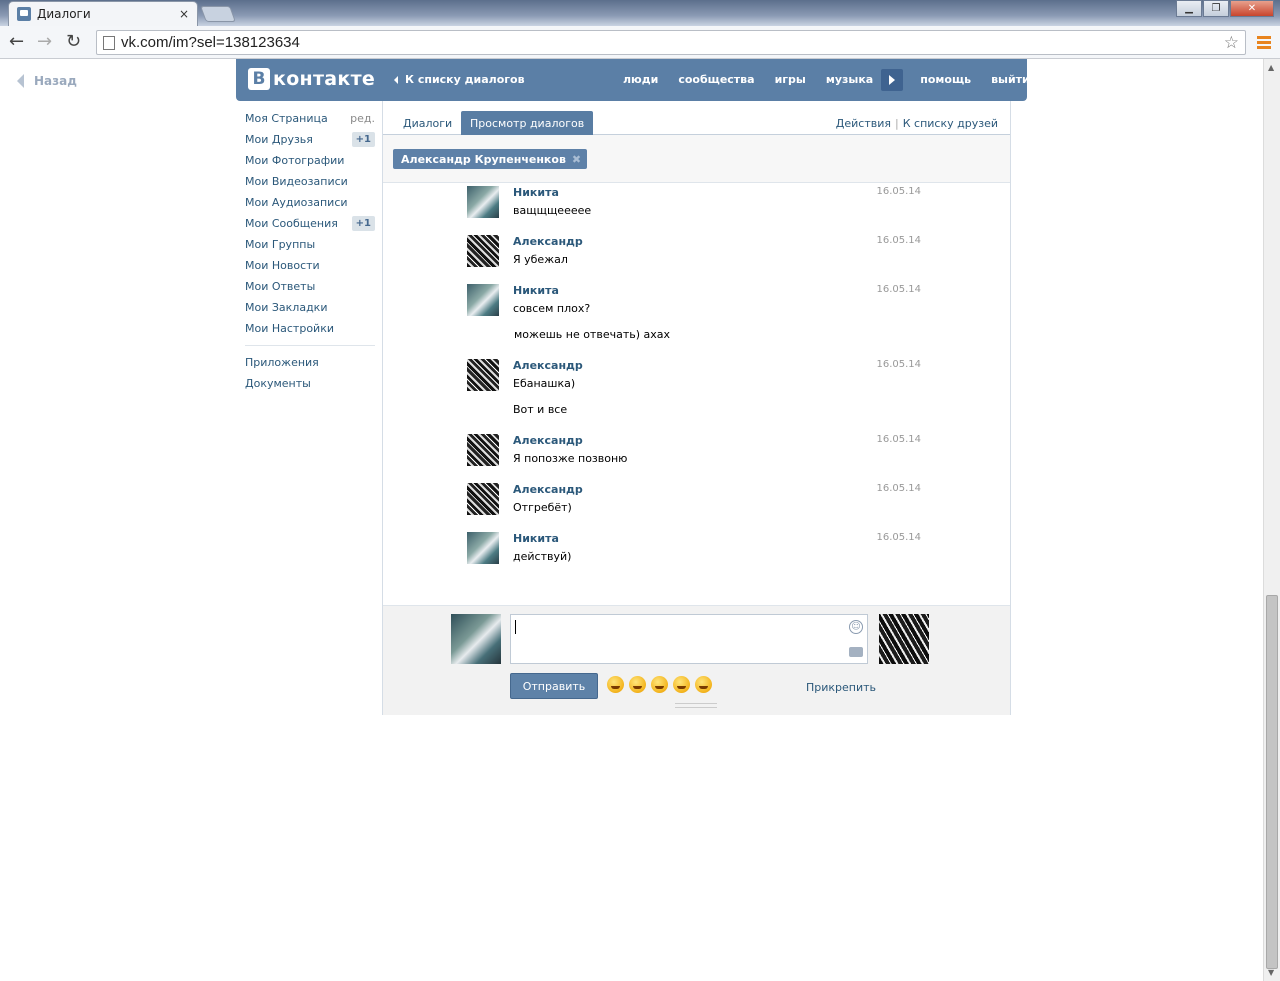 This screenshot has height=981, width=1280. I want to click on nav-logout: выйти, so click(1010, 79).